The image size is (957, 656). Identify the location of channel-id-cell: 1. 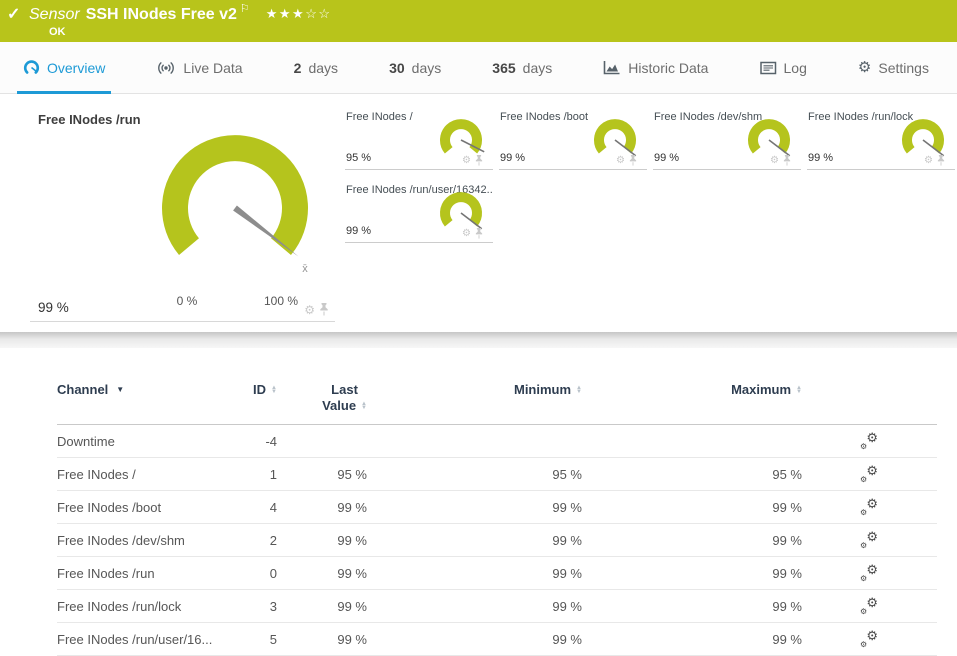
(273, 474).